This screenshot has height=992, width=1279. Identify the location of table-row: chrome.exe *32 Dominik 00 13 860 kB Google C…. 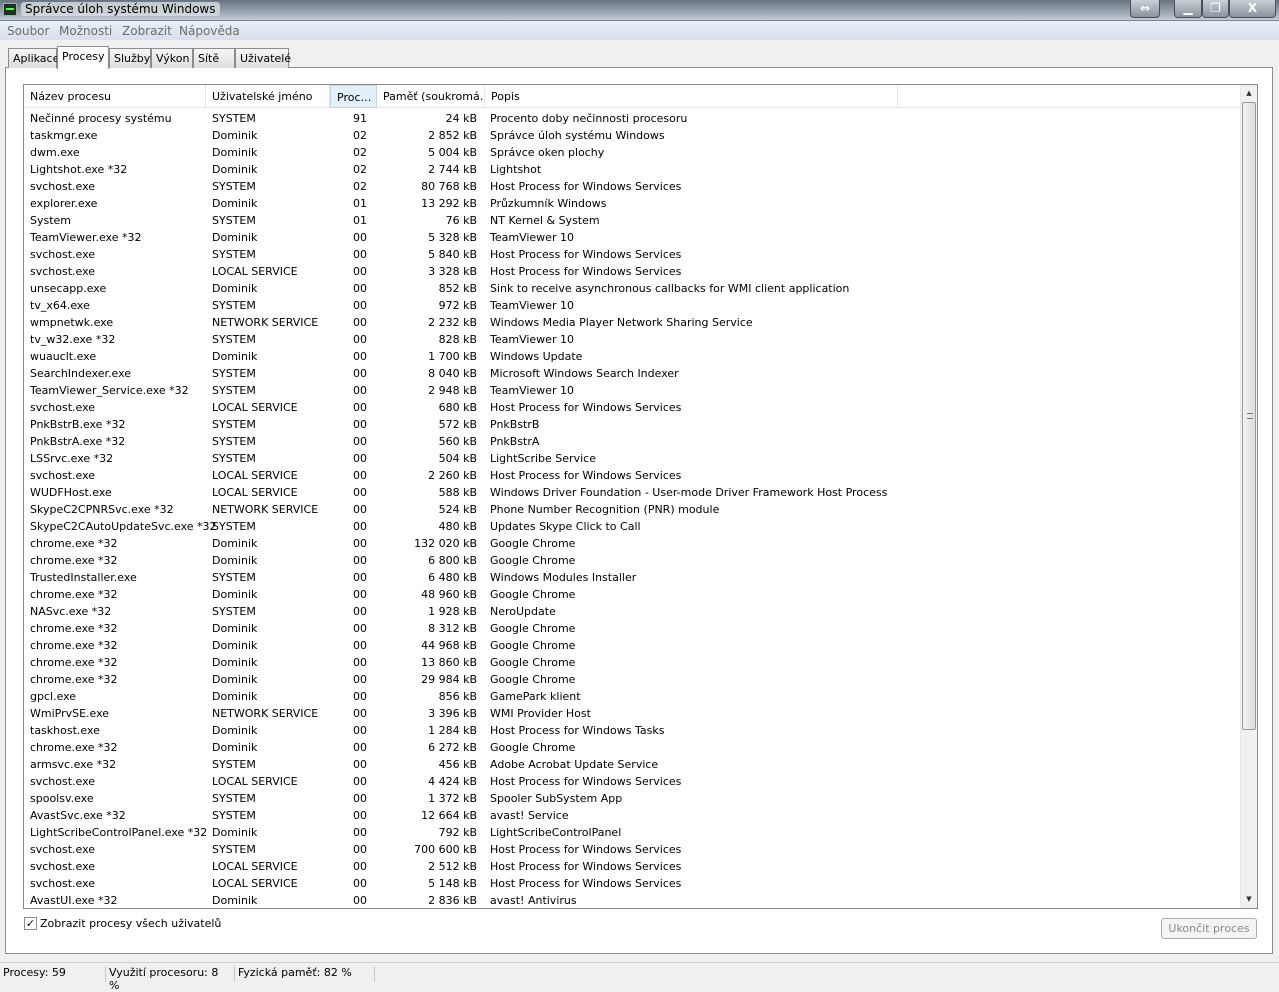
(632, 662).